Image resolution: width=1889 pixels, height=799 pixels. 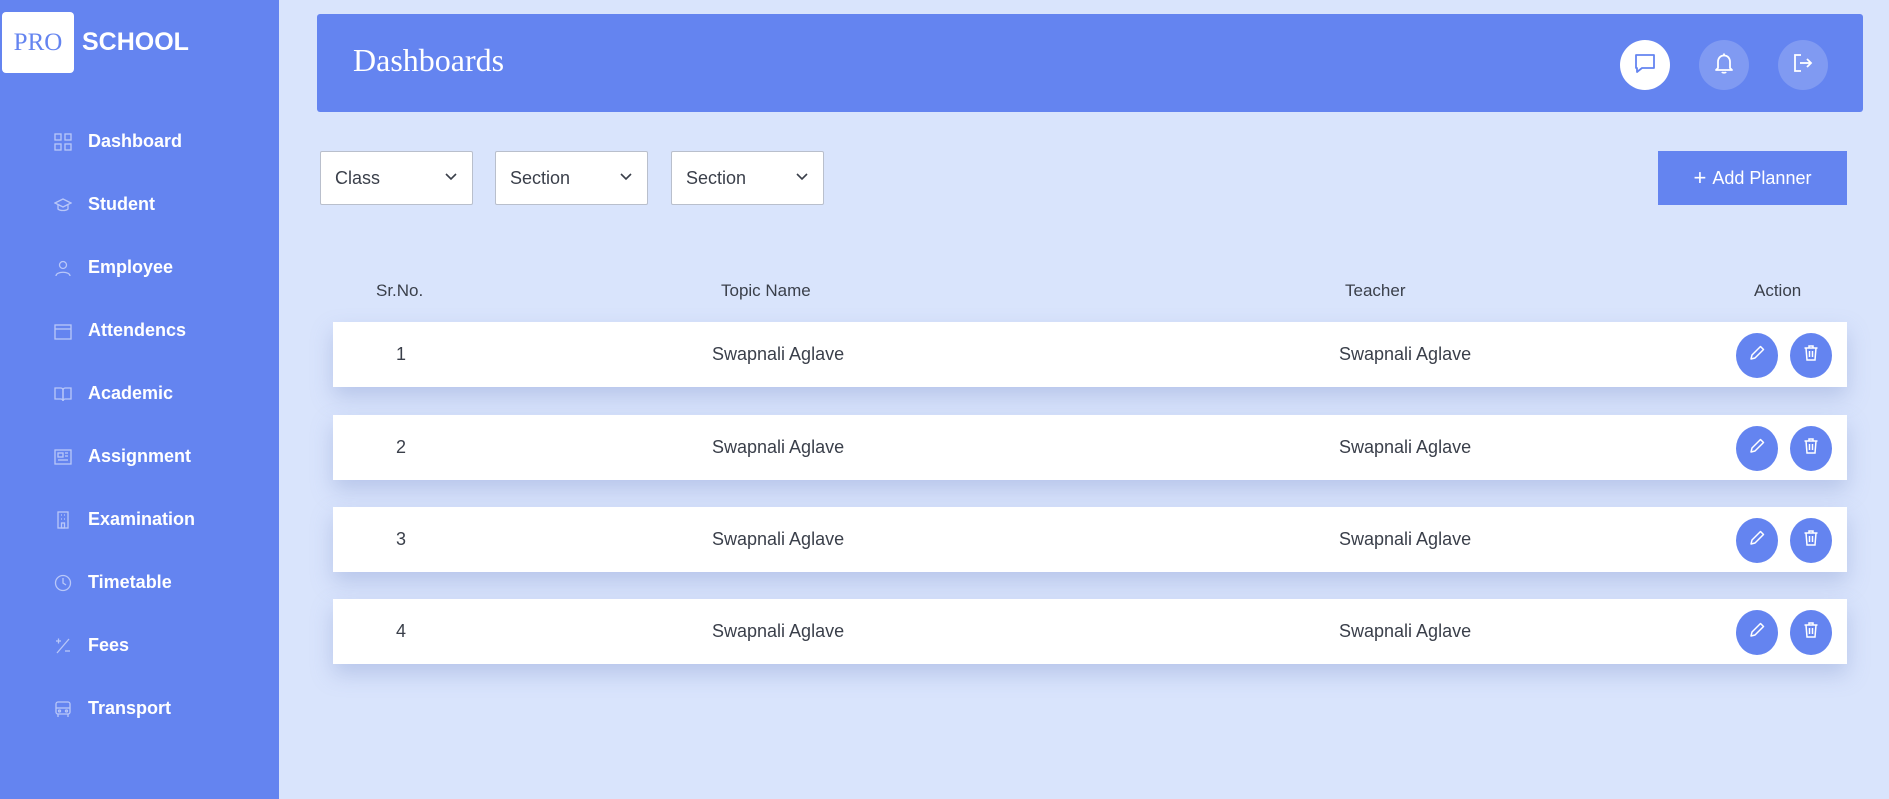 I want to click on section-select-label: Section, so click(x=540, y=177).